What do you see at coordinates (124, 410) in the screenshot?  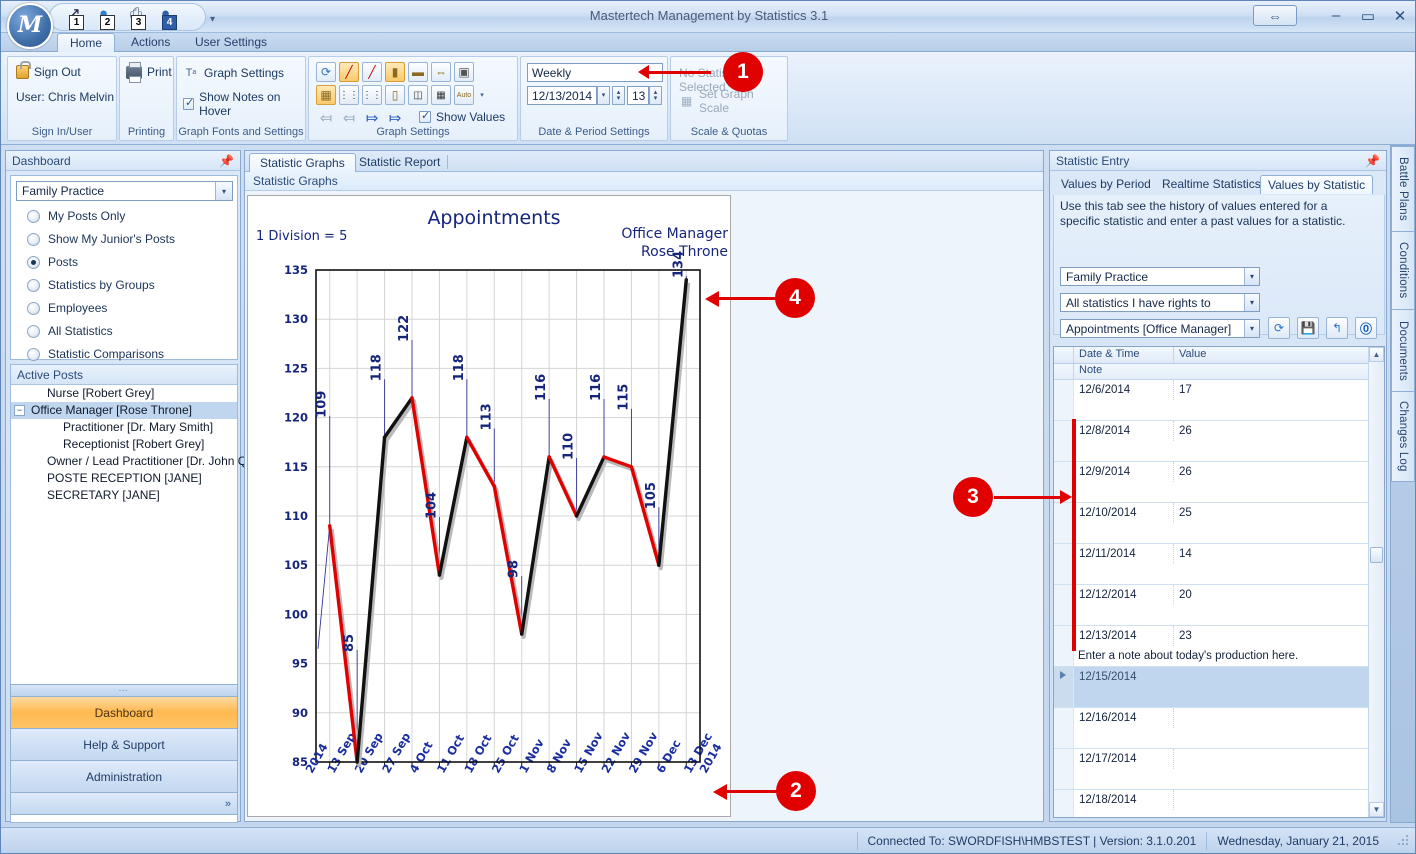 I see `tree-item-office-manager: − Office Manager [Rose Throne]` at bounding box center [124, 410].